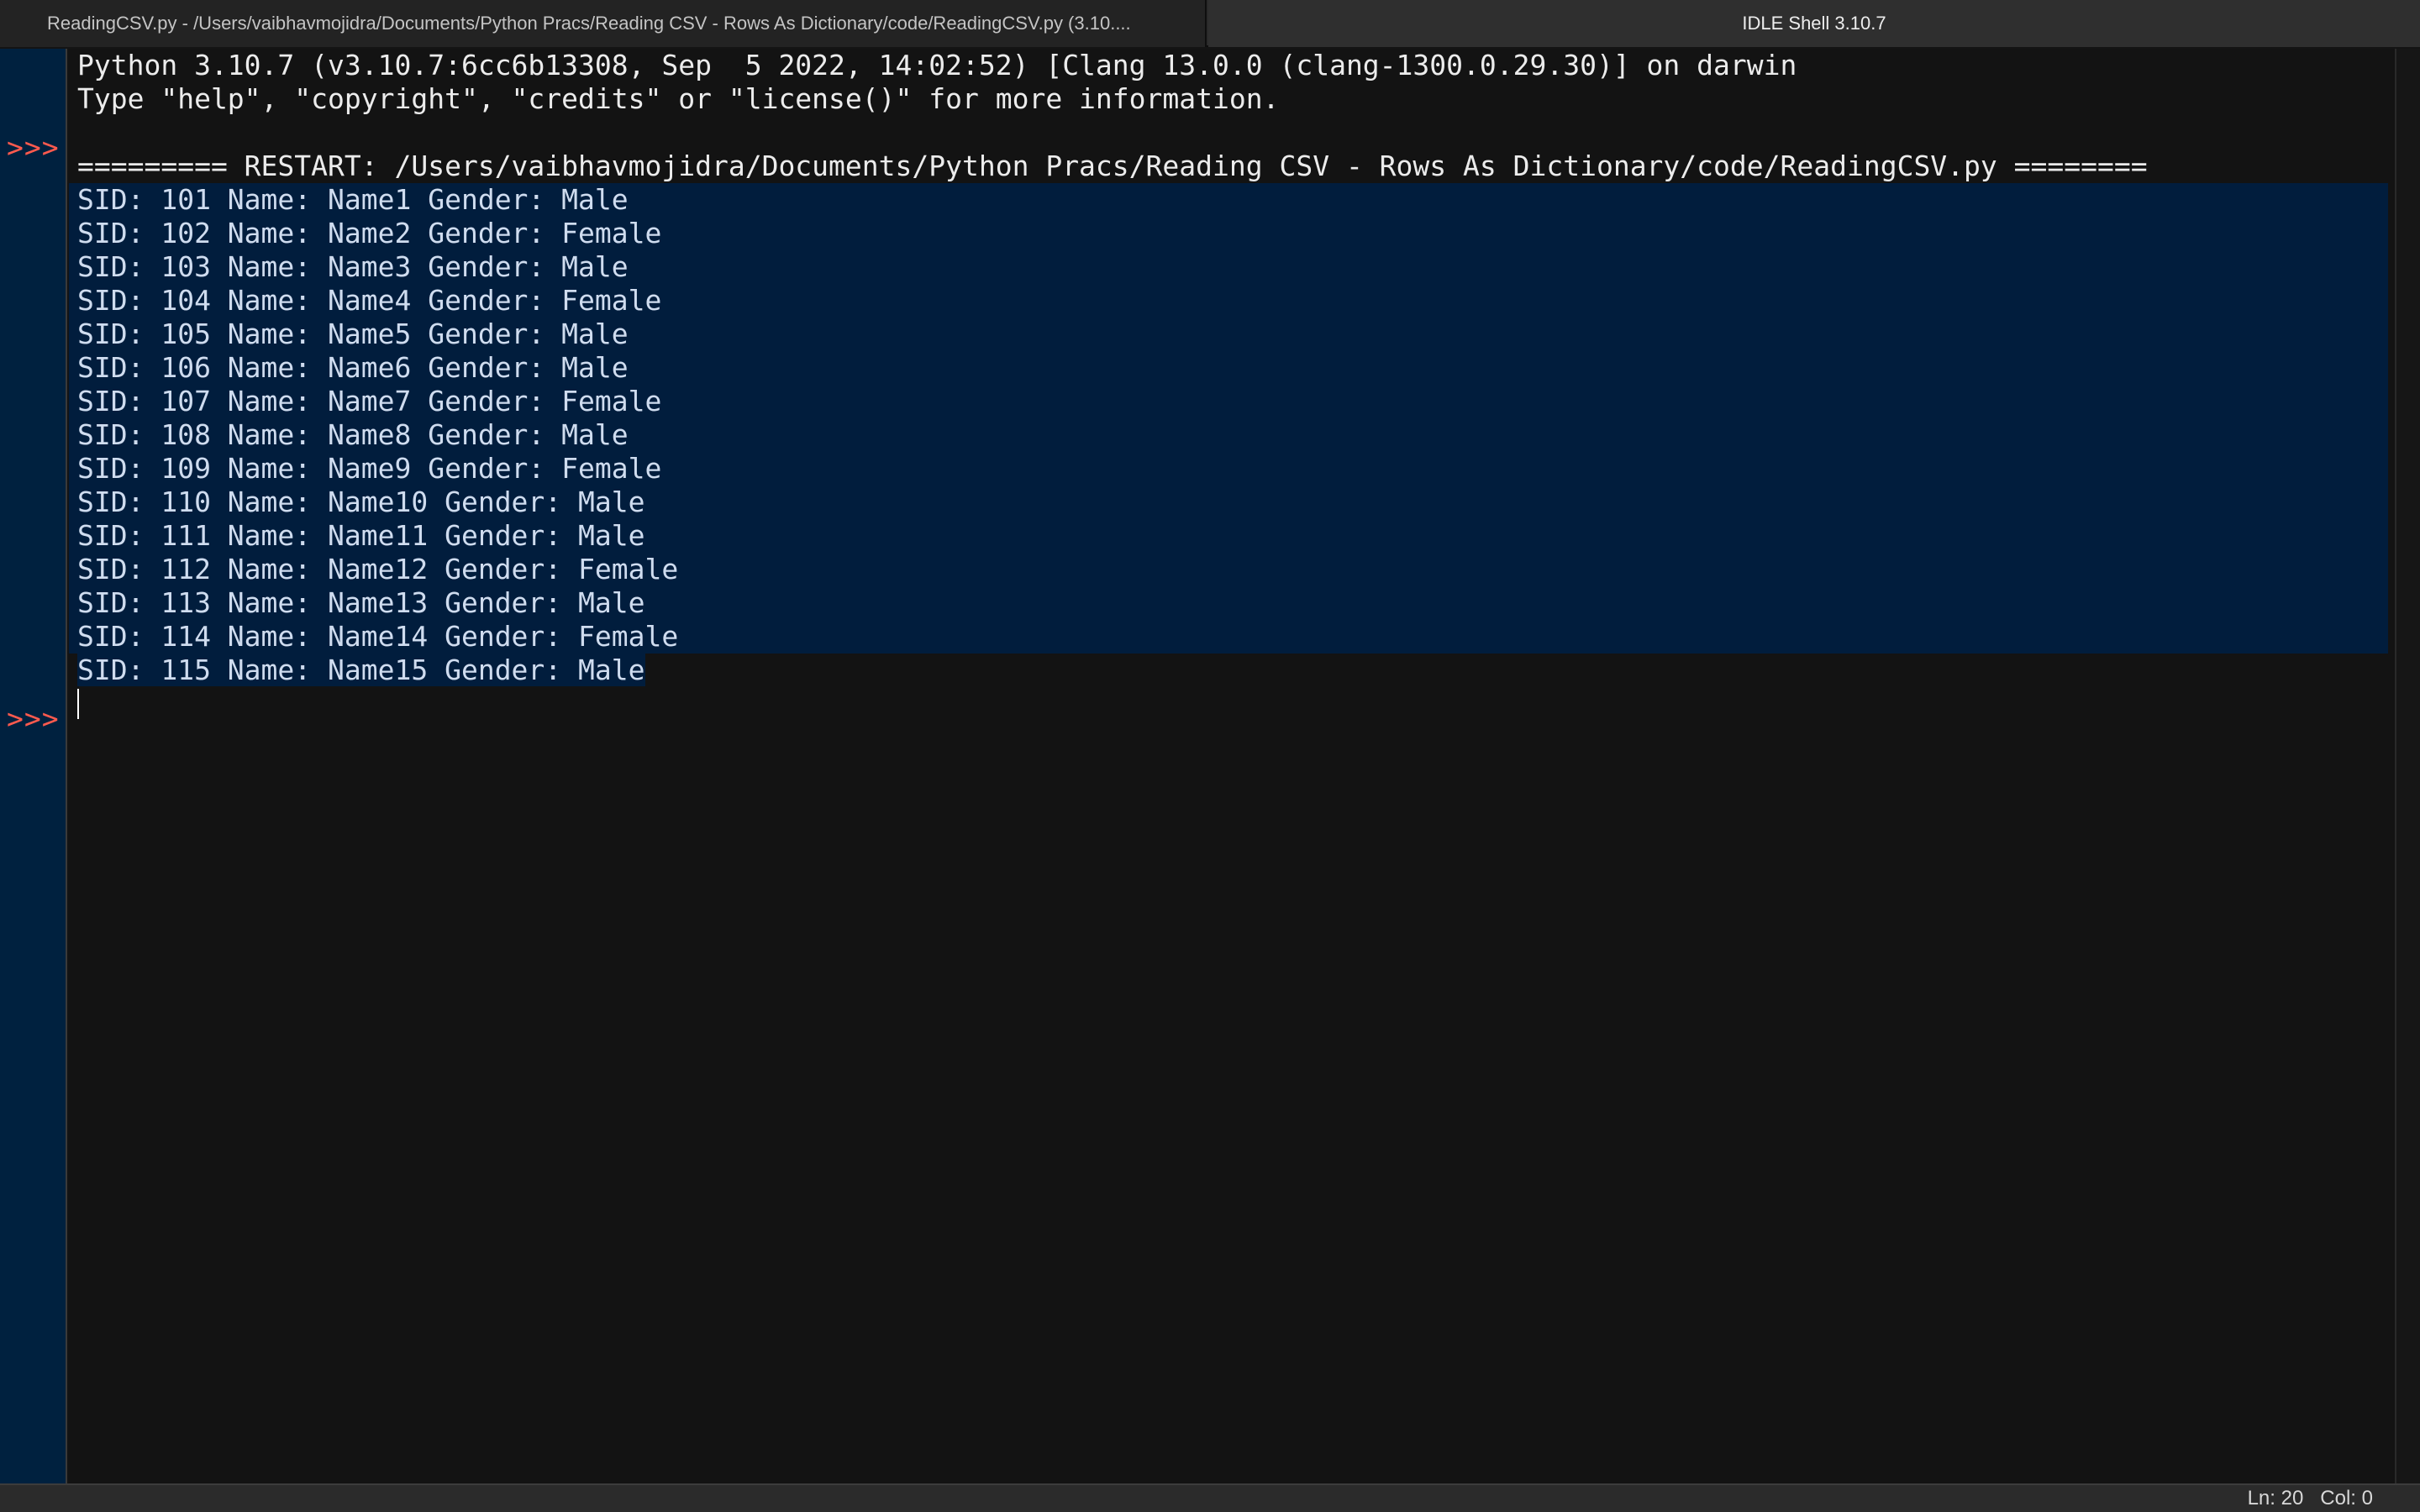  I want to click on output-line: SID: 106 Name: Name6 Gender: Male, so click(1228, 368).